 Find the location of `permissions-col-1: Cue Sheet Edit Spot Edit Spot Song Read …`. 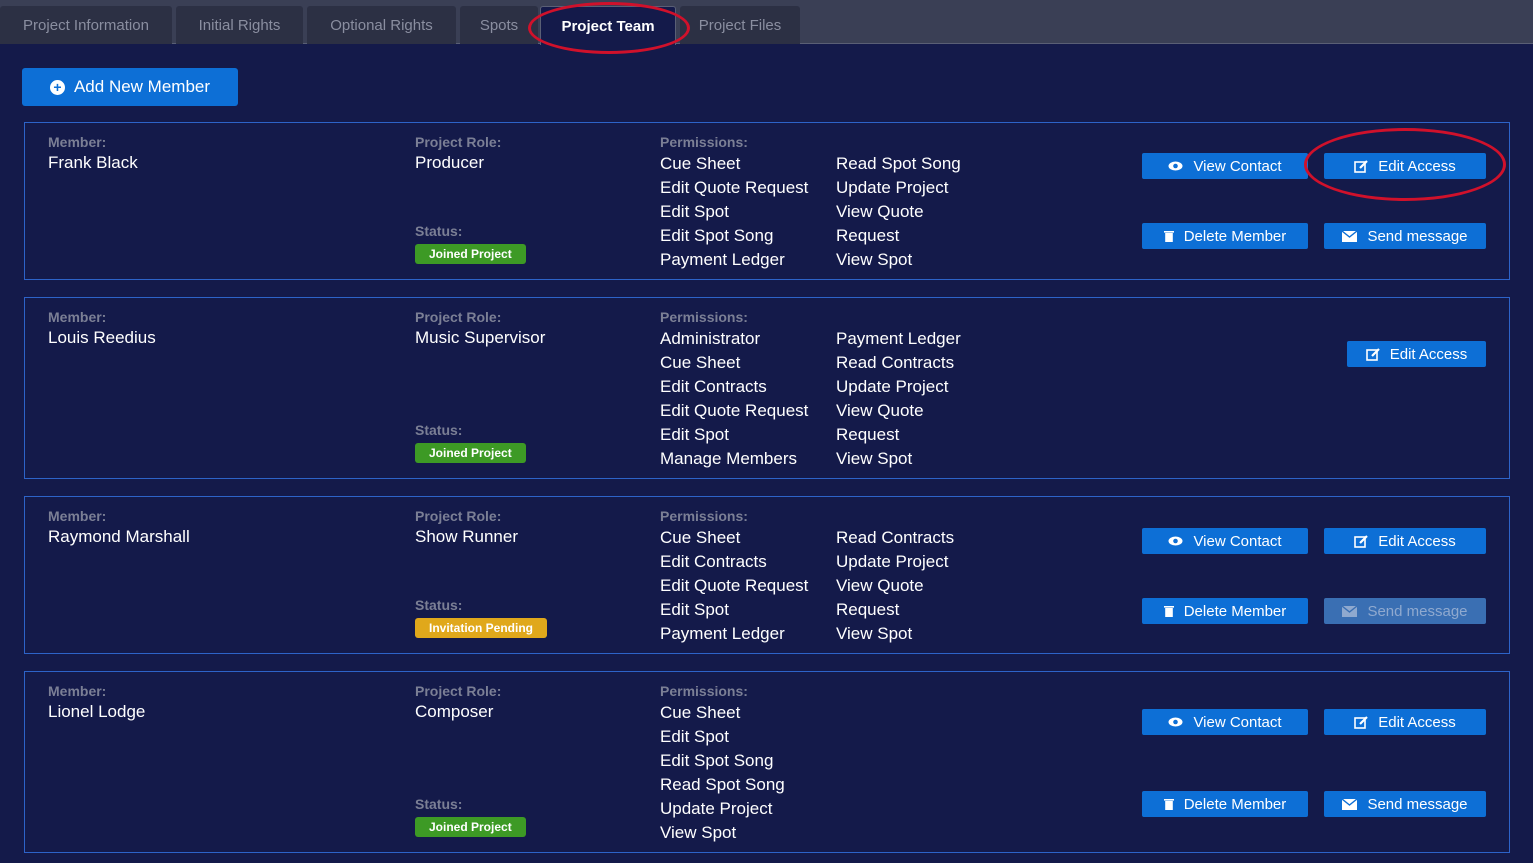

permissions-col-1: Cue Sheet Edit Spot Edit Spot Song Read … is located at coordinates (722, 773).